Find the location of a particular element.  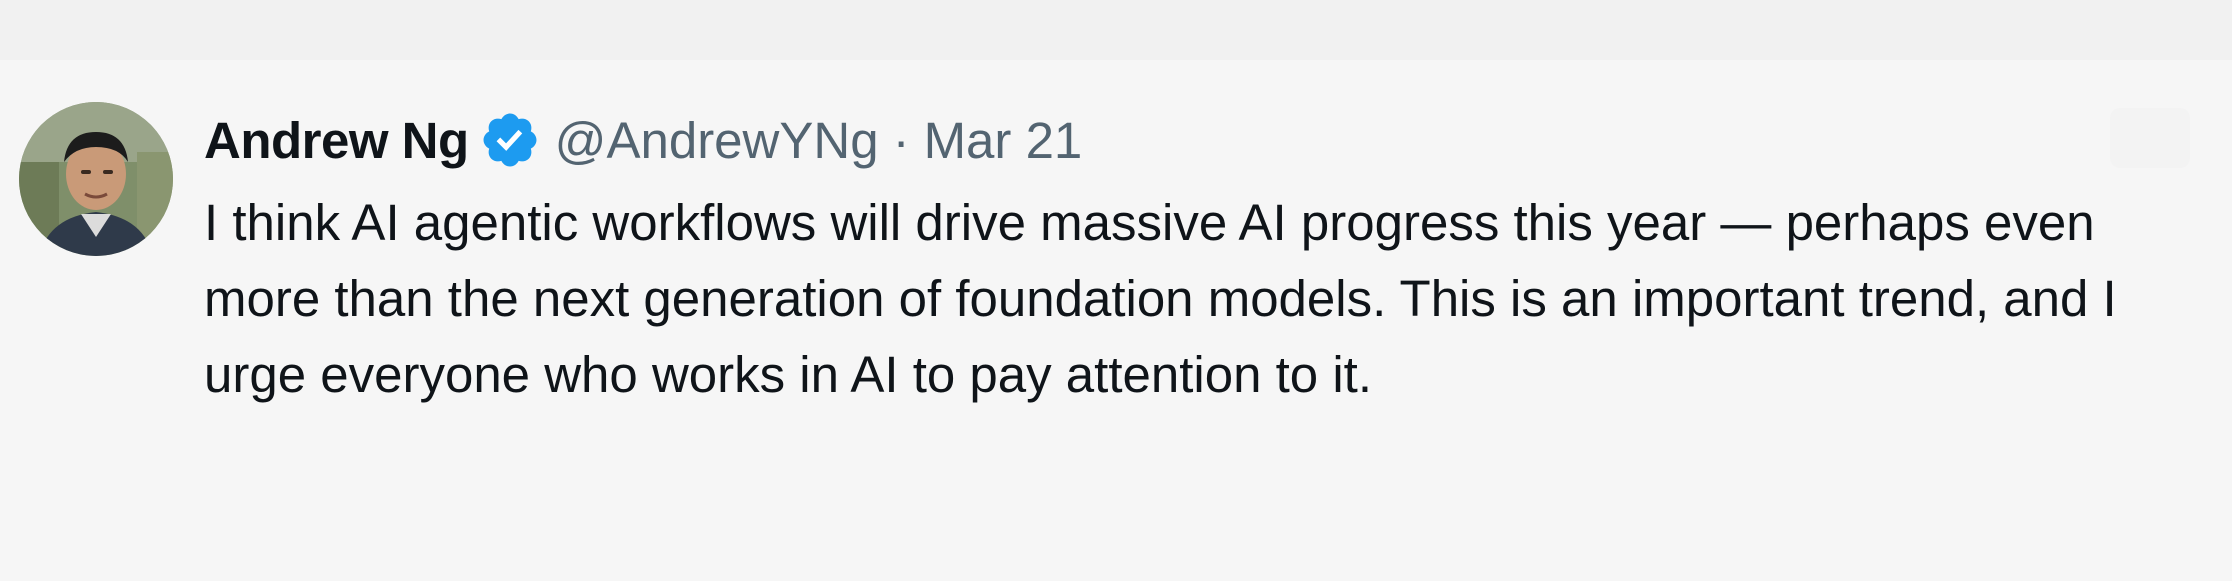

avatar-image is located at coordinates (96, 179).